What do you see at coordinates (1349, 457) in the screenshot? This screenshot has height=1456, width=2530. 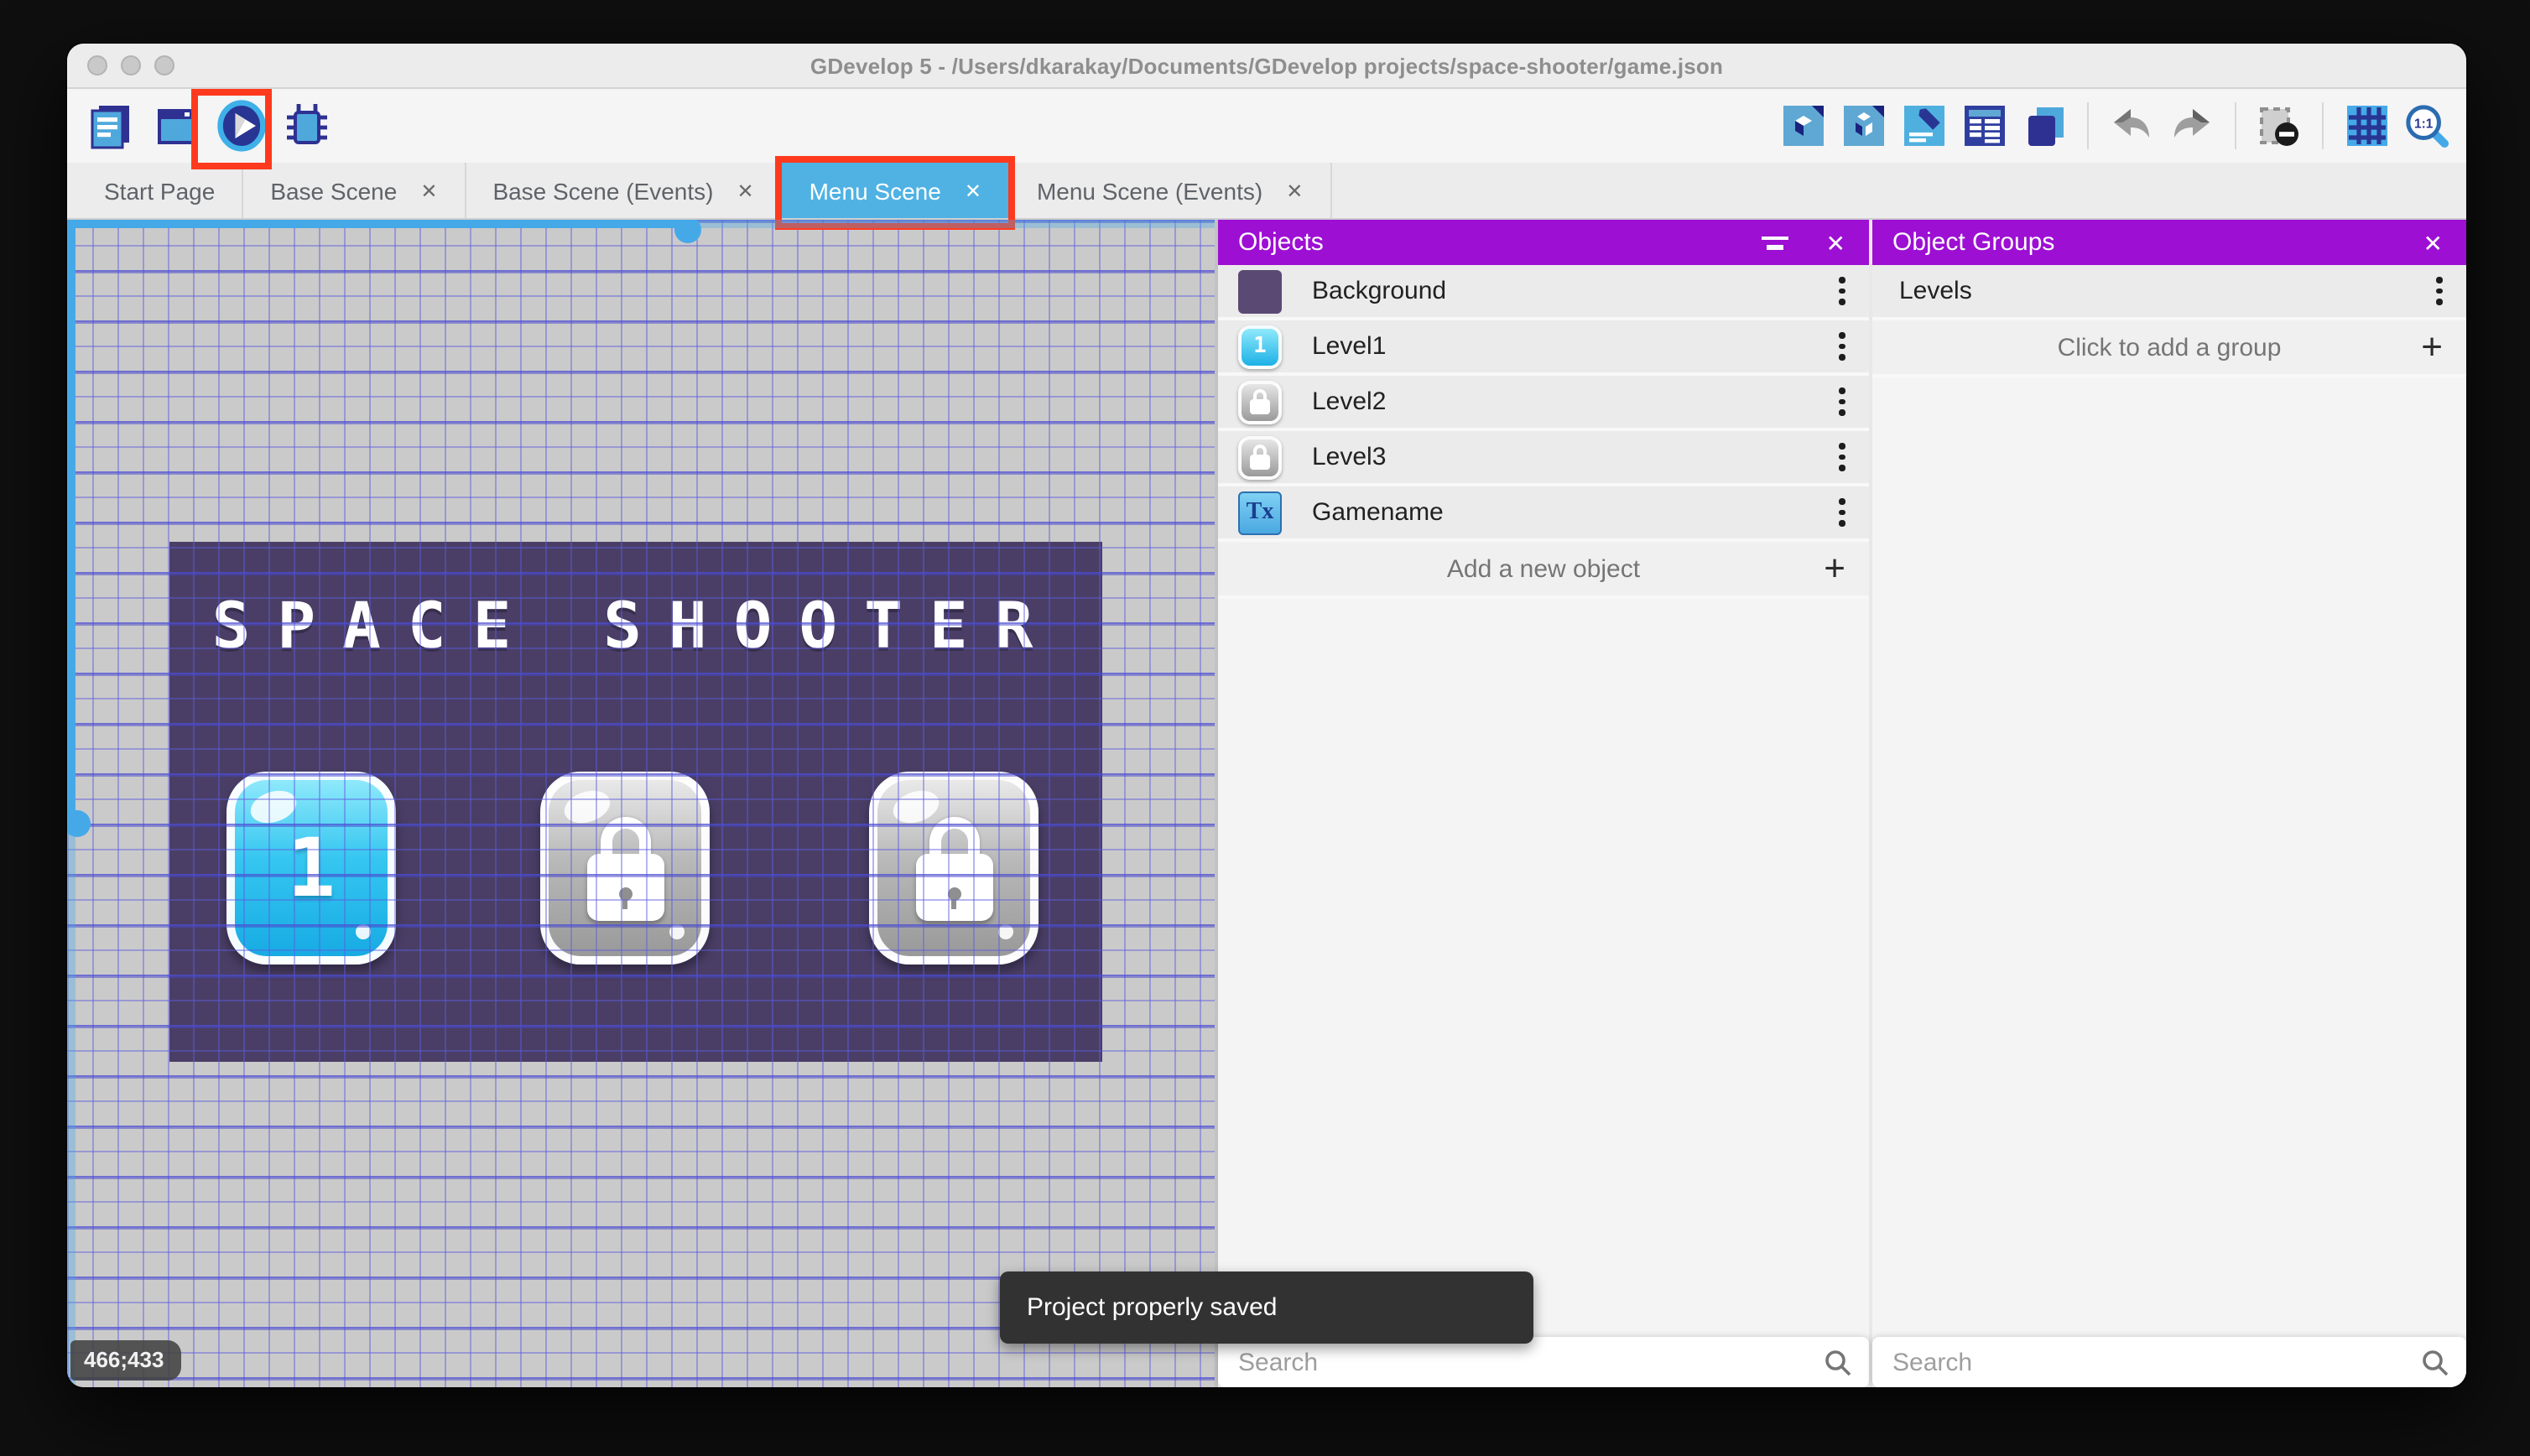 I see `object-name: Level3` at bounding box center [1349, 457].